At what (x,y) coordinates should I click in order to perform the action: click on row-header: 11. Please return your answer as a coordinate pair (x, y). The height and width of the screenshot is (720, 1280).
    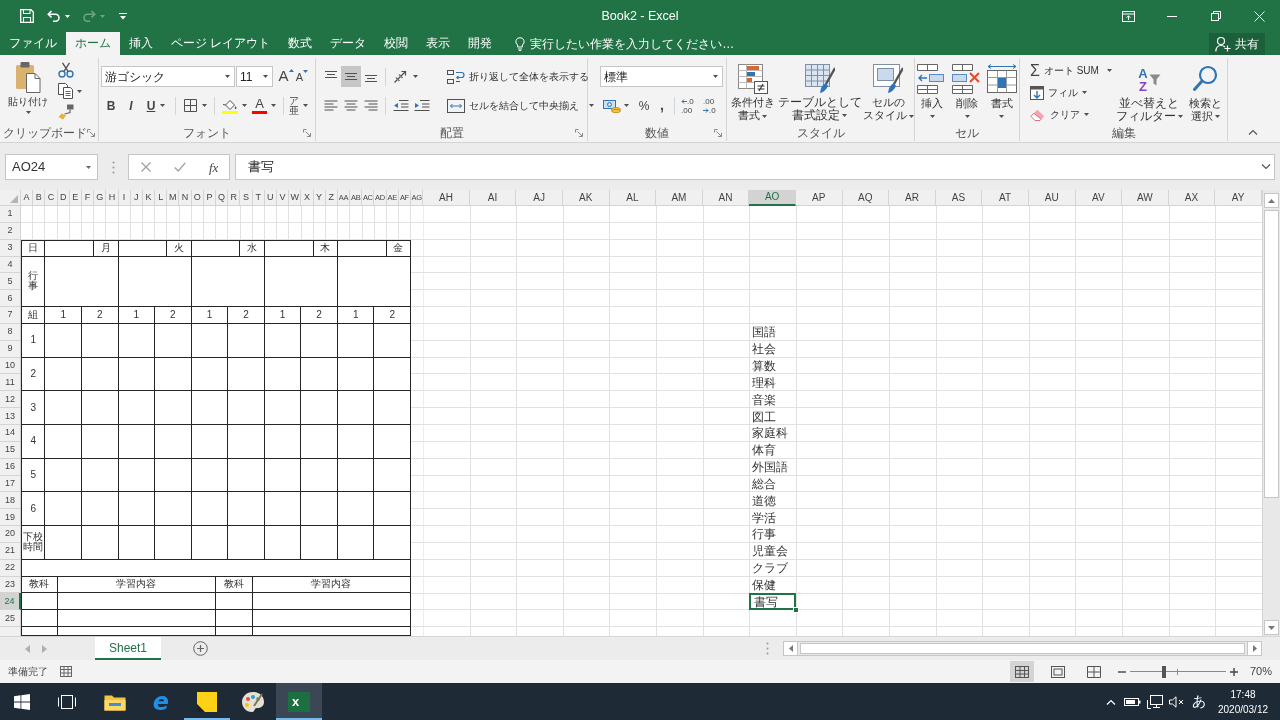
    Looking at the image, I should click on (10, 383).